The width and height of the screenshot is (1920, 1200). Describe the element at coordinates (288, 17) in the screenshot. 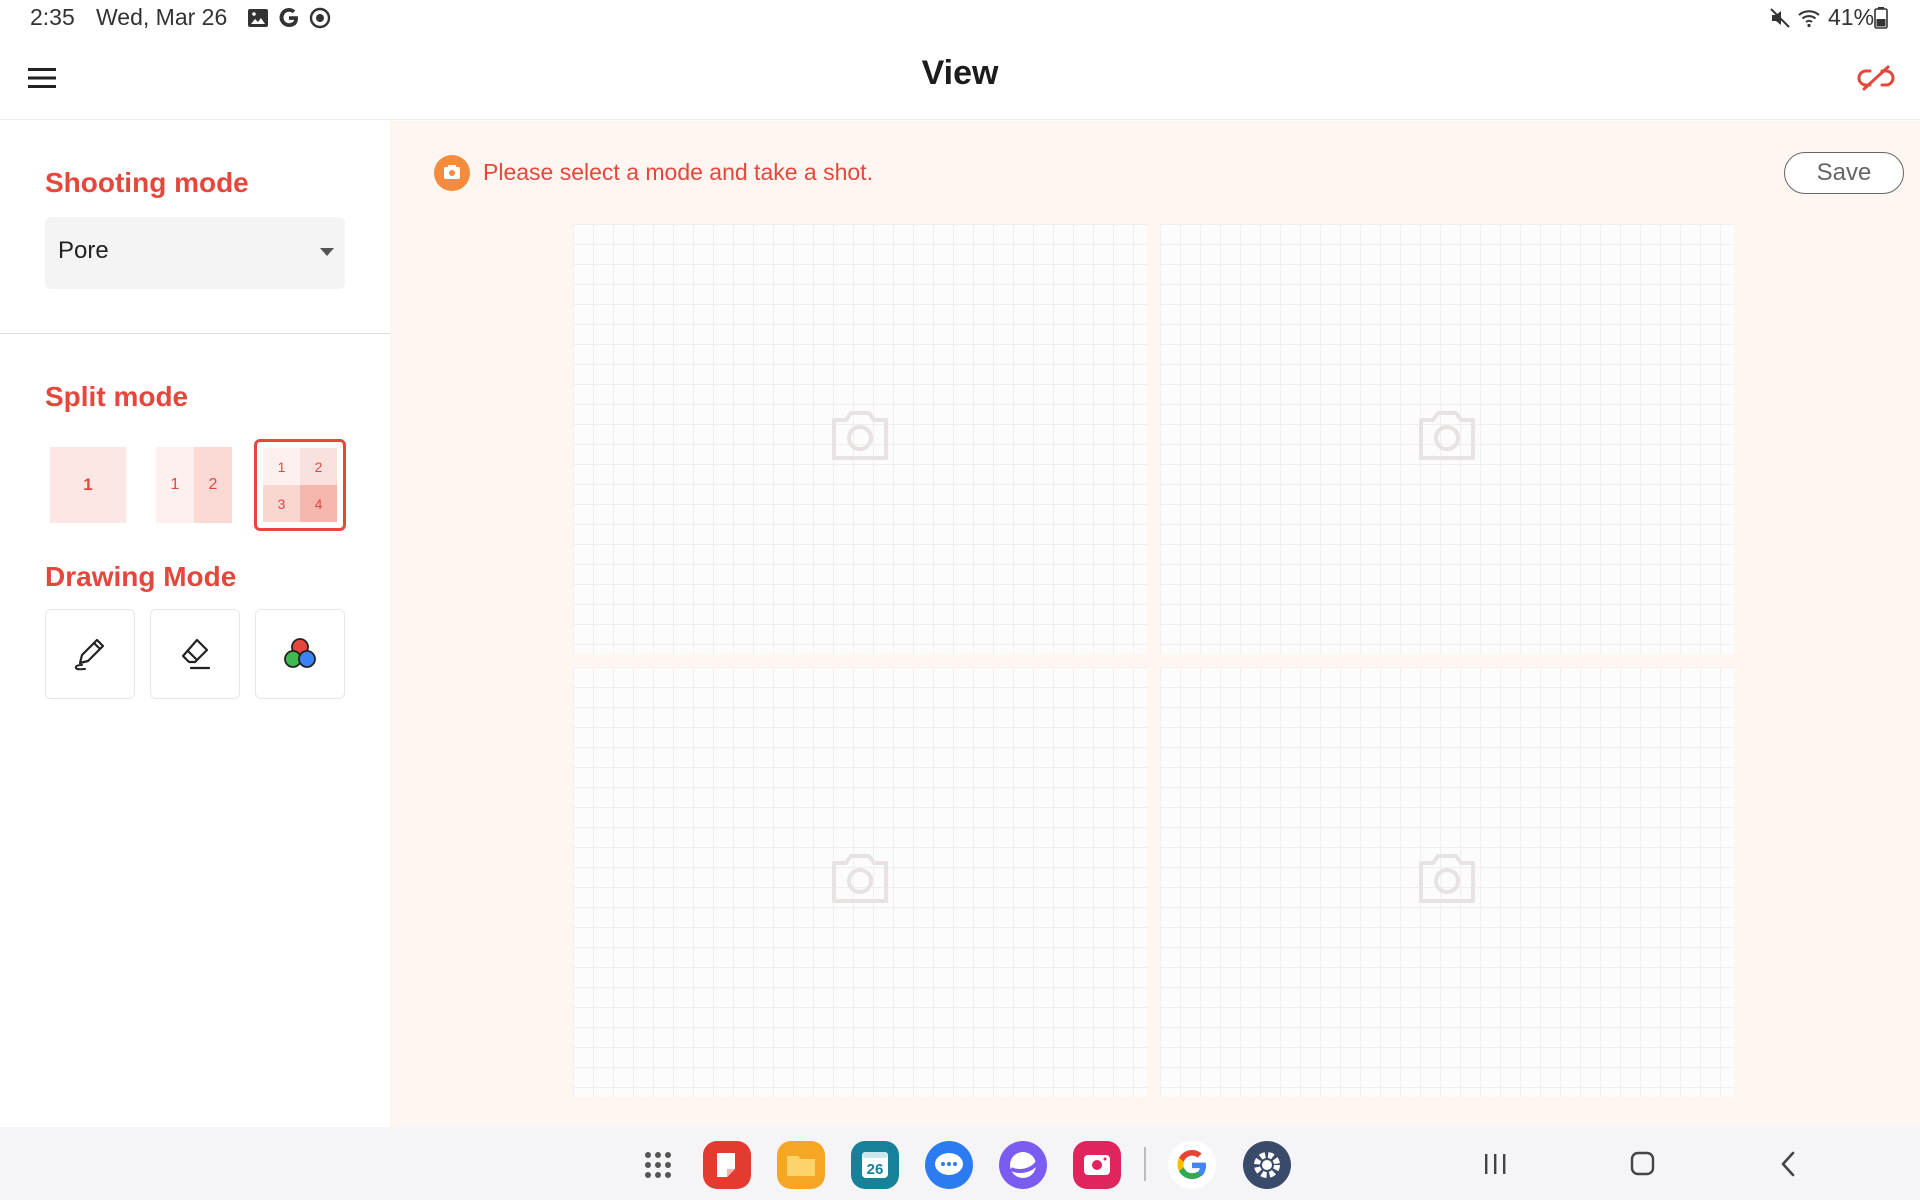

I see `google-notification-icon` at that location.